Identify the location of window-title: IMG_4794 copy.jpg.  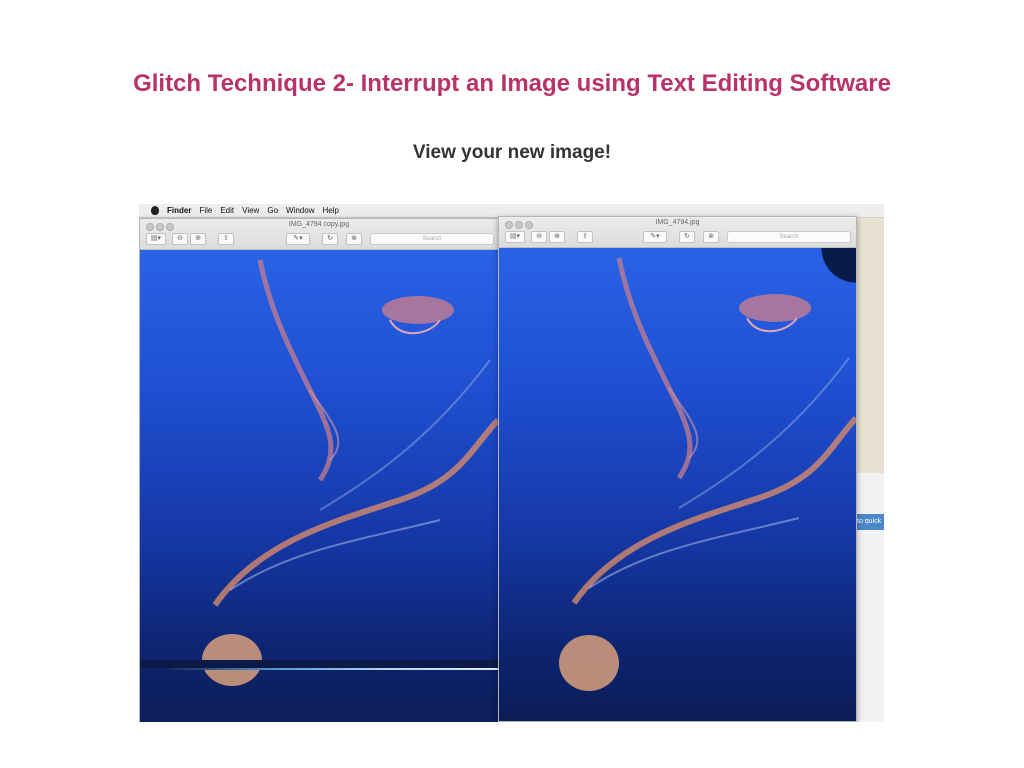
(319, 224).